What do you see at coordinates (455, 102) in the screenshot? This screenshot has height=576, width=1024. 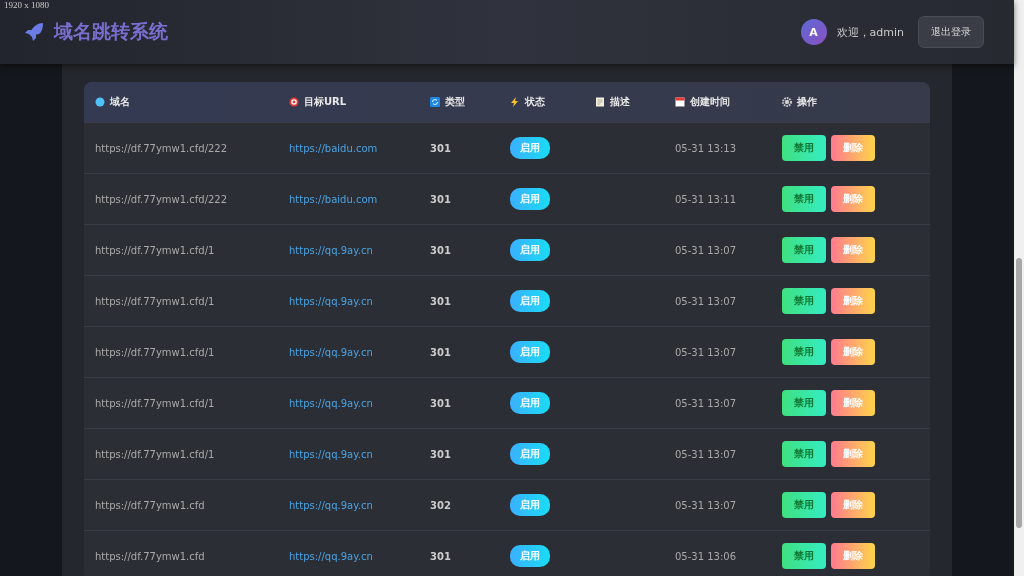 I see `column-header: 类型` at bounding box center [455, 102].